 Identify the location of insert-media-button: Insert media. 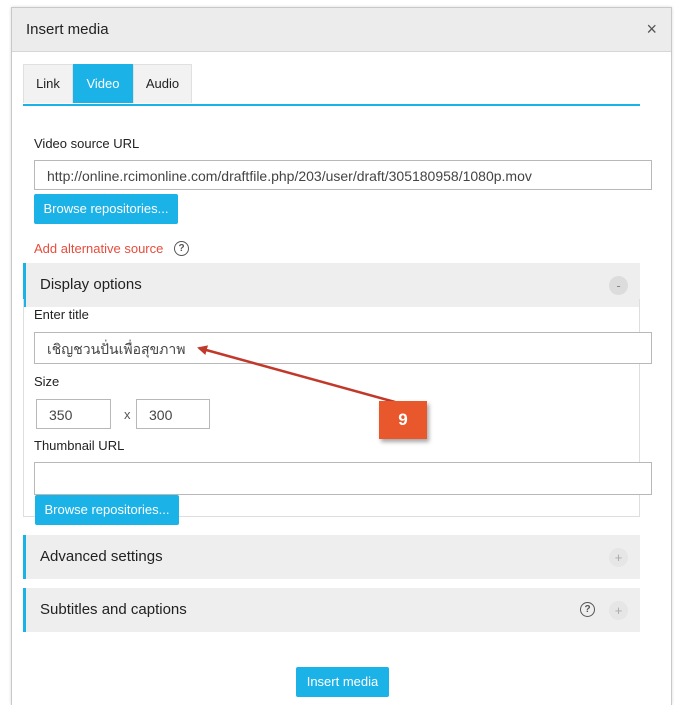
(342, 682).